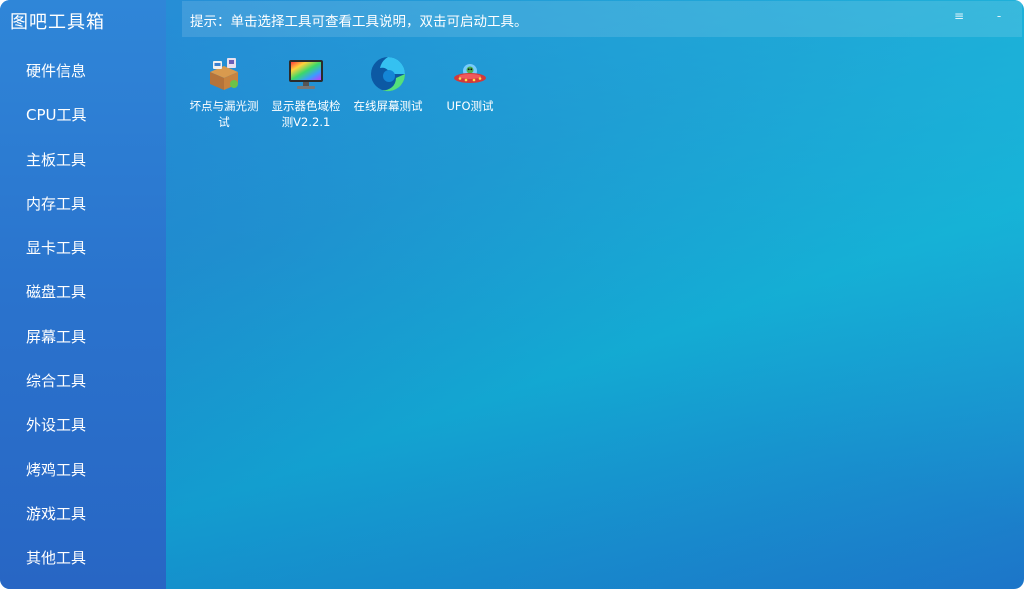  What do you see at coordinates (83, 514) in the screenshot?
I see `sidebar-item-game-tools: 游戏工具` at bounding box center [83, 514].